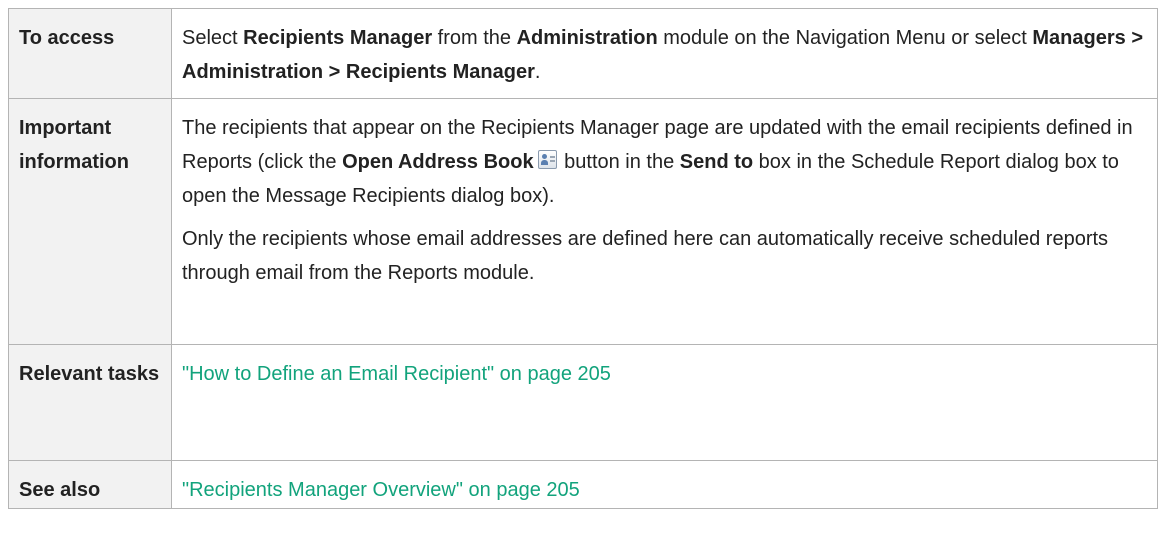  I want to click on text-run: from the, so click(474, 38).